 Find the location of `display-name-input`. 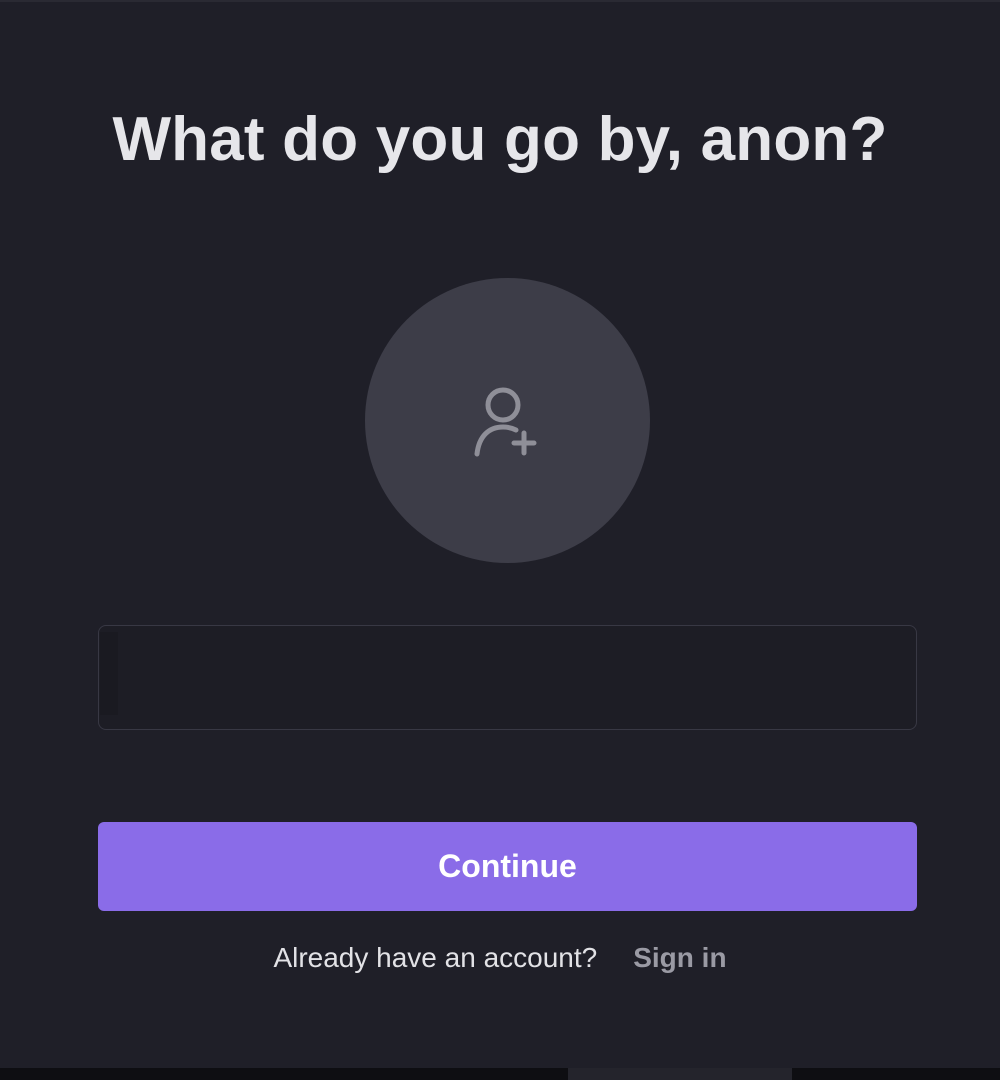

display-name-input is located at coordinates (507, 677).